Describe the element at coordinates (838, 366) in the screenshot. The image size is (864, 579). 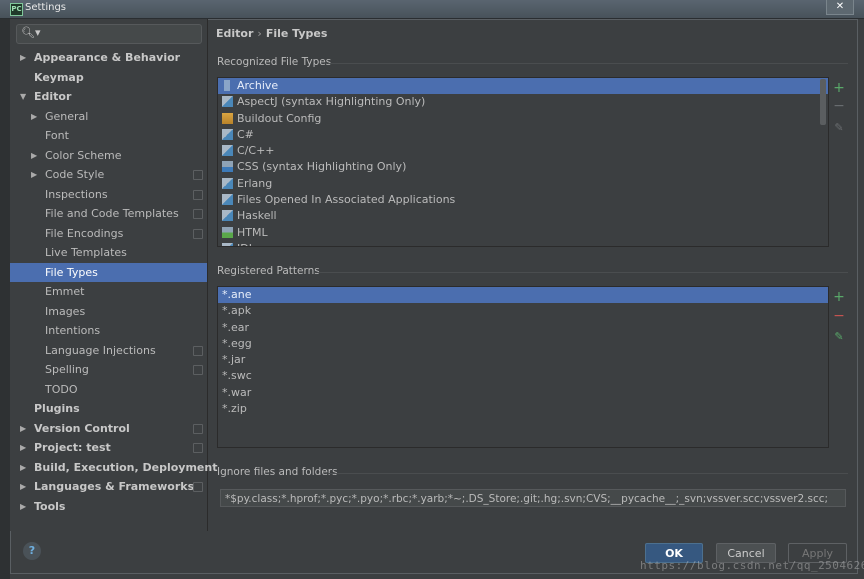
I see `patterns-toolbar: + − ✎` at that location.